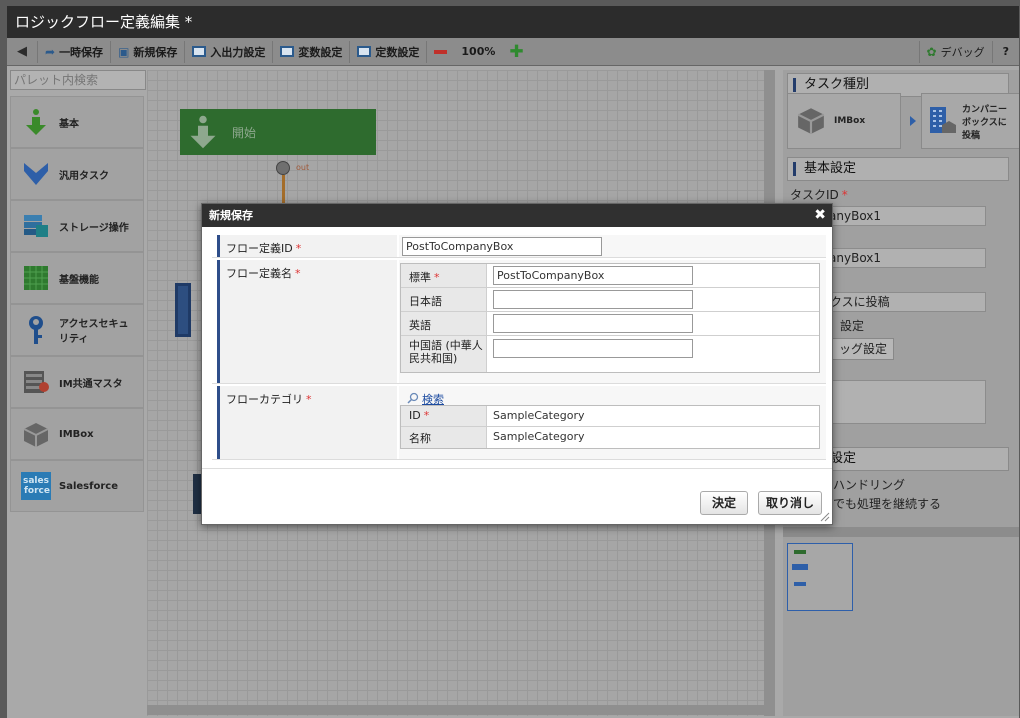 Image resolution: width=1020 pixels, height=718 pixels. I want to click on var-settings-button: 変数設定, so click(312, 51).